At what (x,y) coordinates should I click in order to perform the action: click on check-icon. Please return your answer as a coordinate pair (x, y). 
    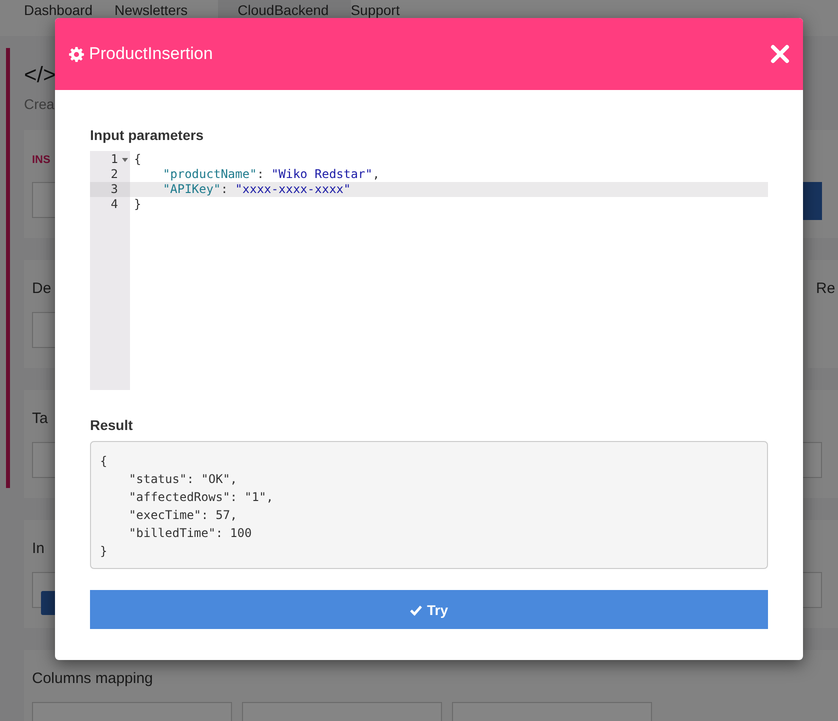
    Looking at the image, I should click on (416, 610).